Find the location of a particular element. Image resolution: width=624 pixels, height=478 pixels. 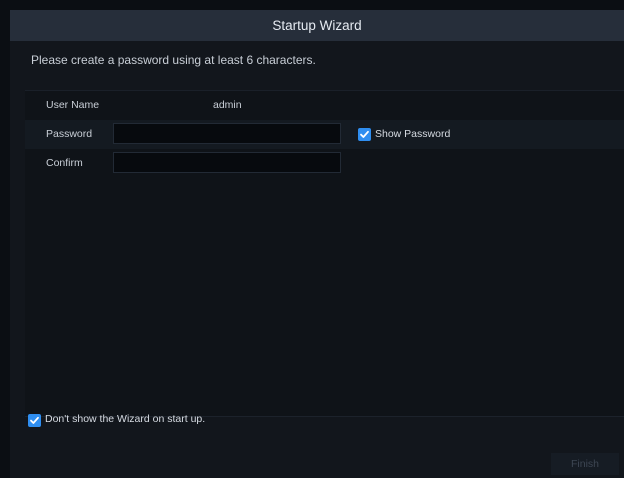

show-password-label: Show Password is located at coordinates (412, 134).